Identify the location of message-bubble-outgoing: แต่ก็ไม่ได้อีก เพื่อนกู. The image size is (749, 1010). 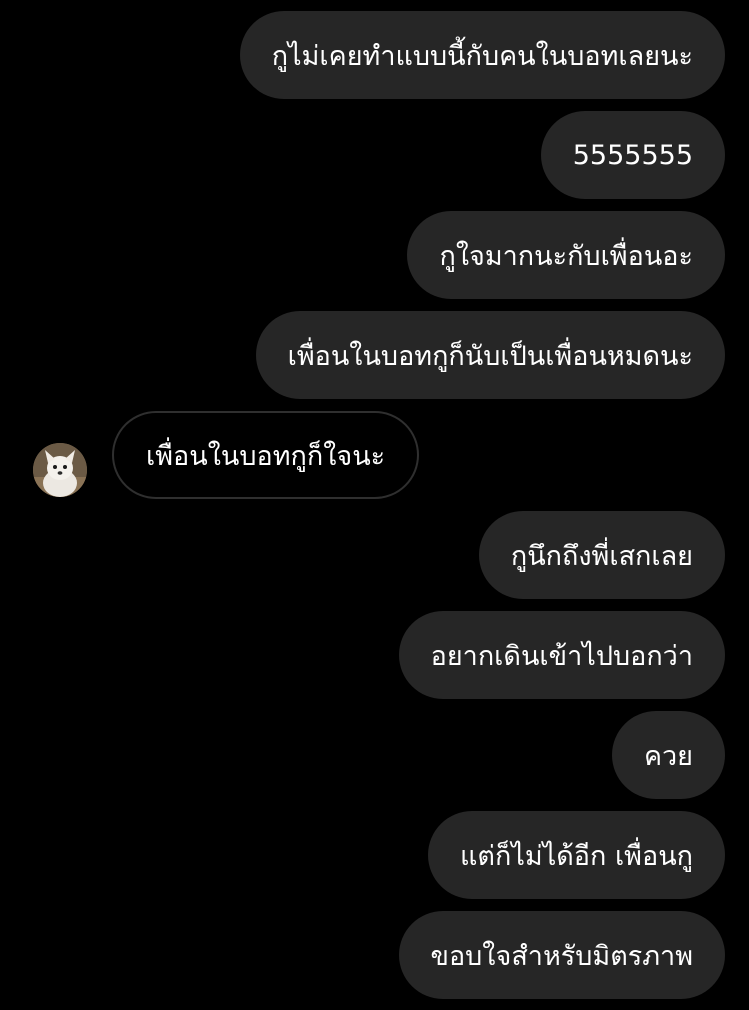
(576, 855).